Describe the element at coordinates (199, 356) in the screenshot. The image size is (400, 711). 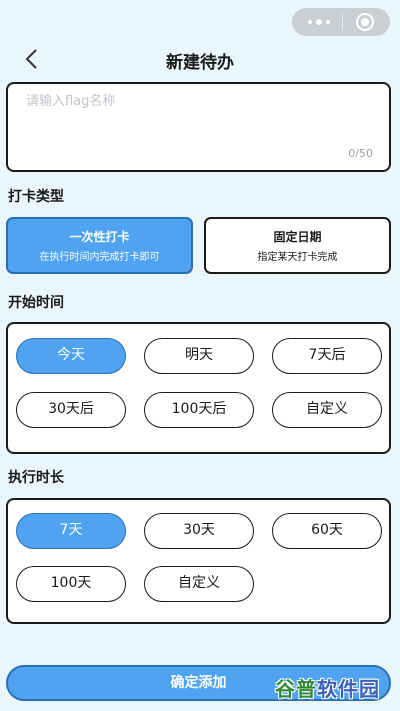
I see `start-option-tomorrow: 明天` at that location.